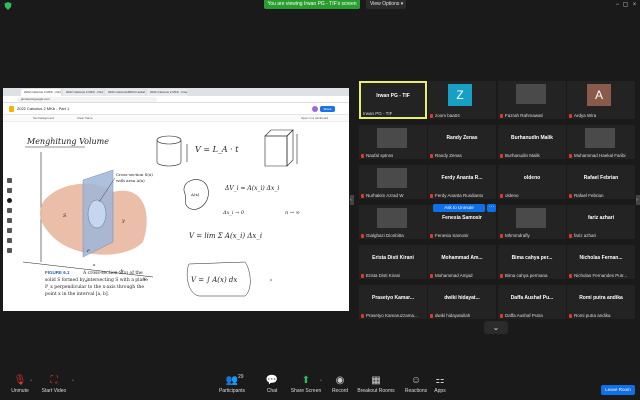  Describe the element at coordinates (589, 195) in the screenshot. I see `participant-name: Rafael Febrian` at that location.